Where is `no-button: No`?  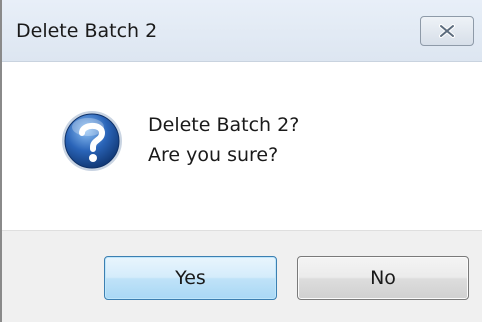
no-button: No is located at coordinates (383, 278).